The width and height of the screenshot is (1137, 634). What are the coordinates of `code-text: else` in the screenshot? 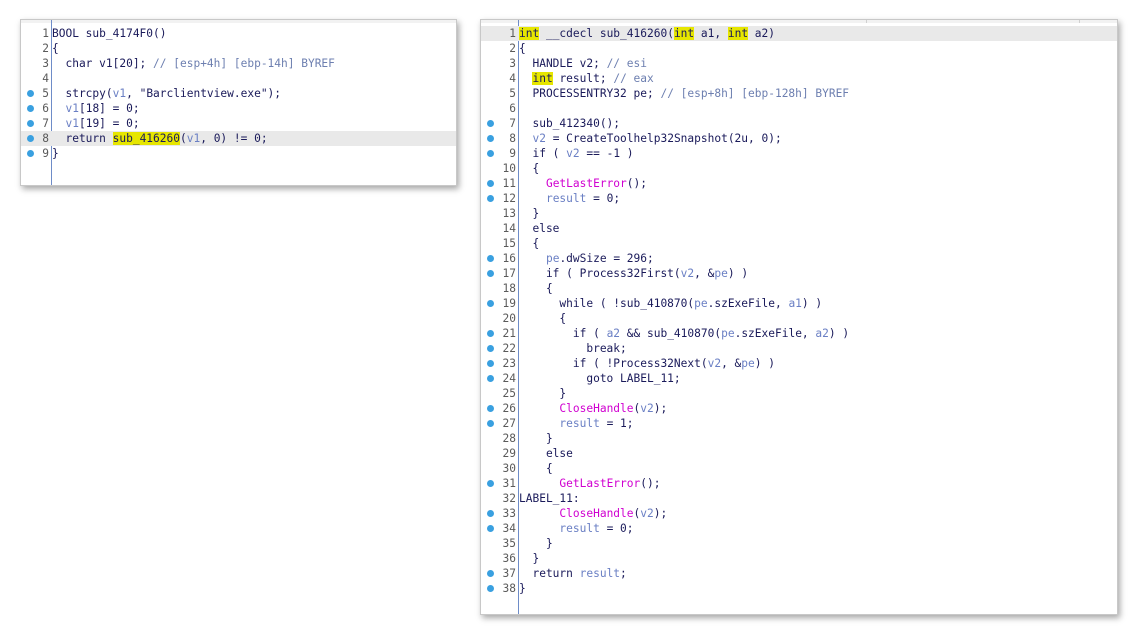 It's located at (546, 453).